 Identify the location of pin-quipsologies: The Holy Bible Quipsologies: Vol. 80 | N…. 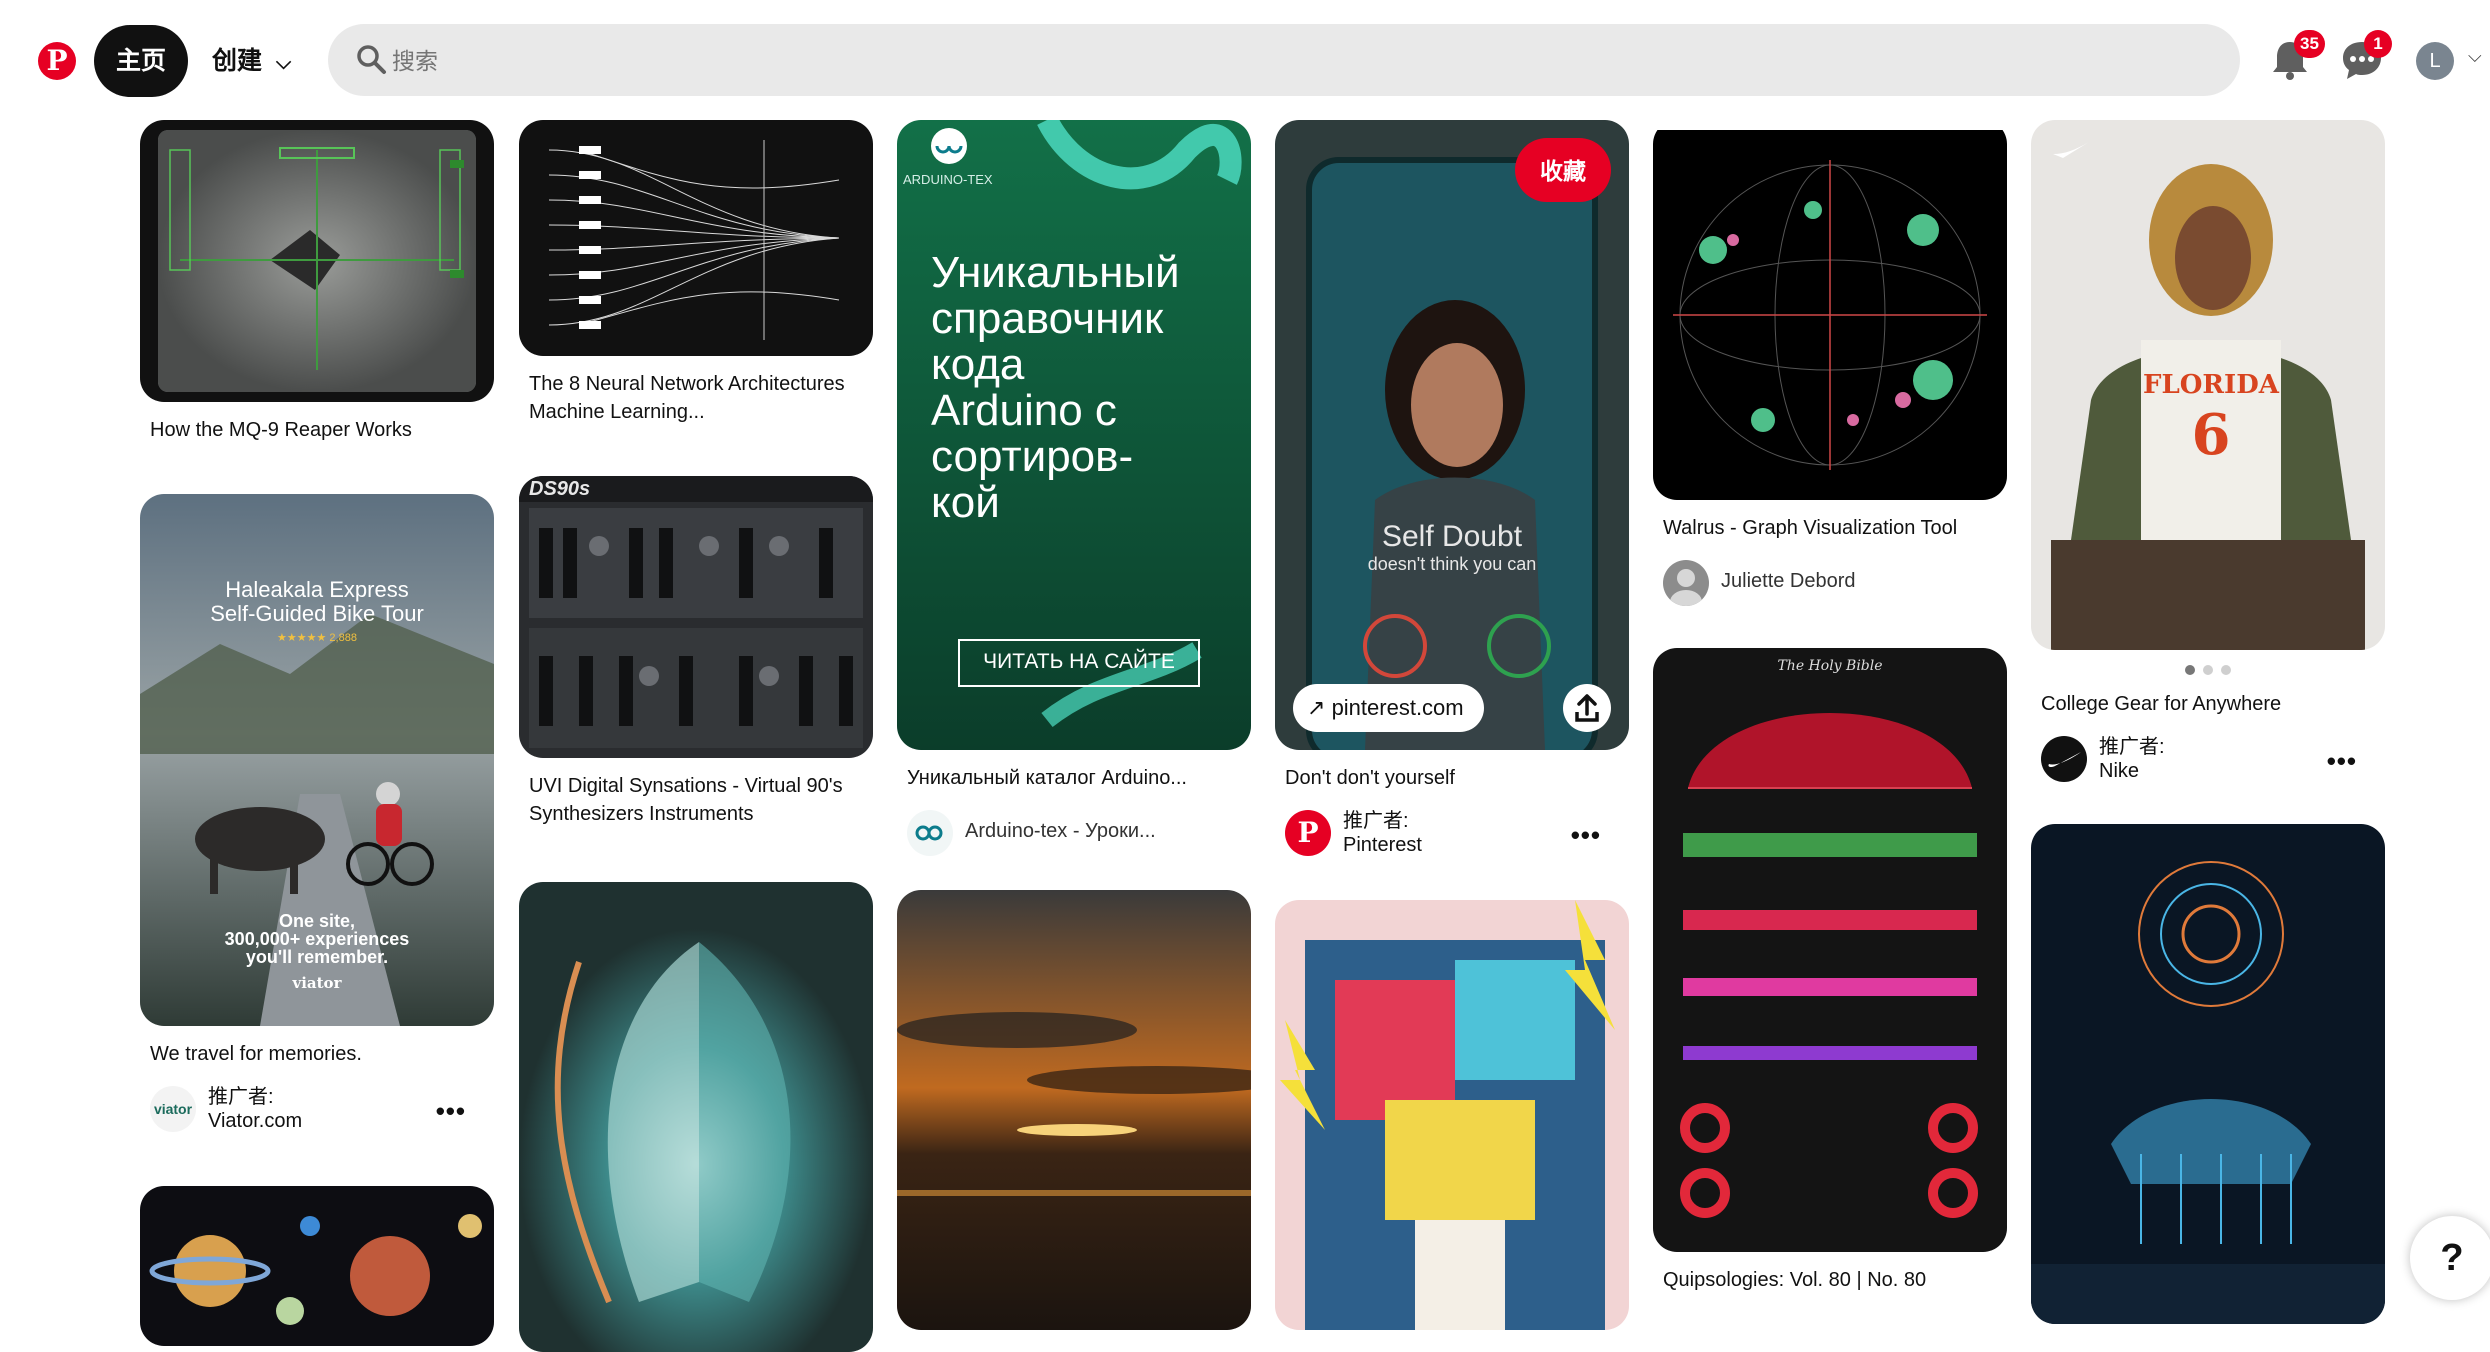
(1830, 971).